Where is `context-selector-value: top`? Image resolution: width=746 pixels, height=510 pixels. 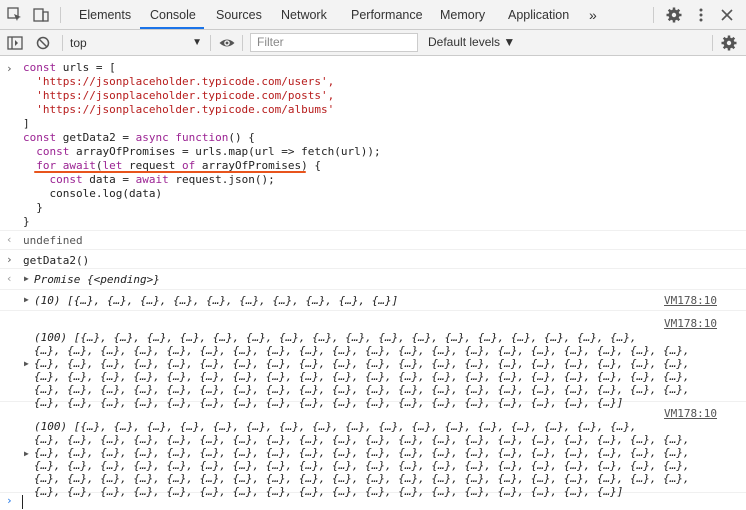
context-selector-value: top is located at coordinates (78, 43).